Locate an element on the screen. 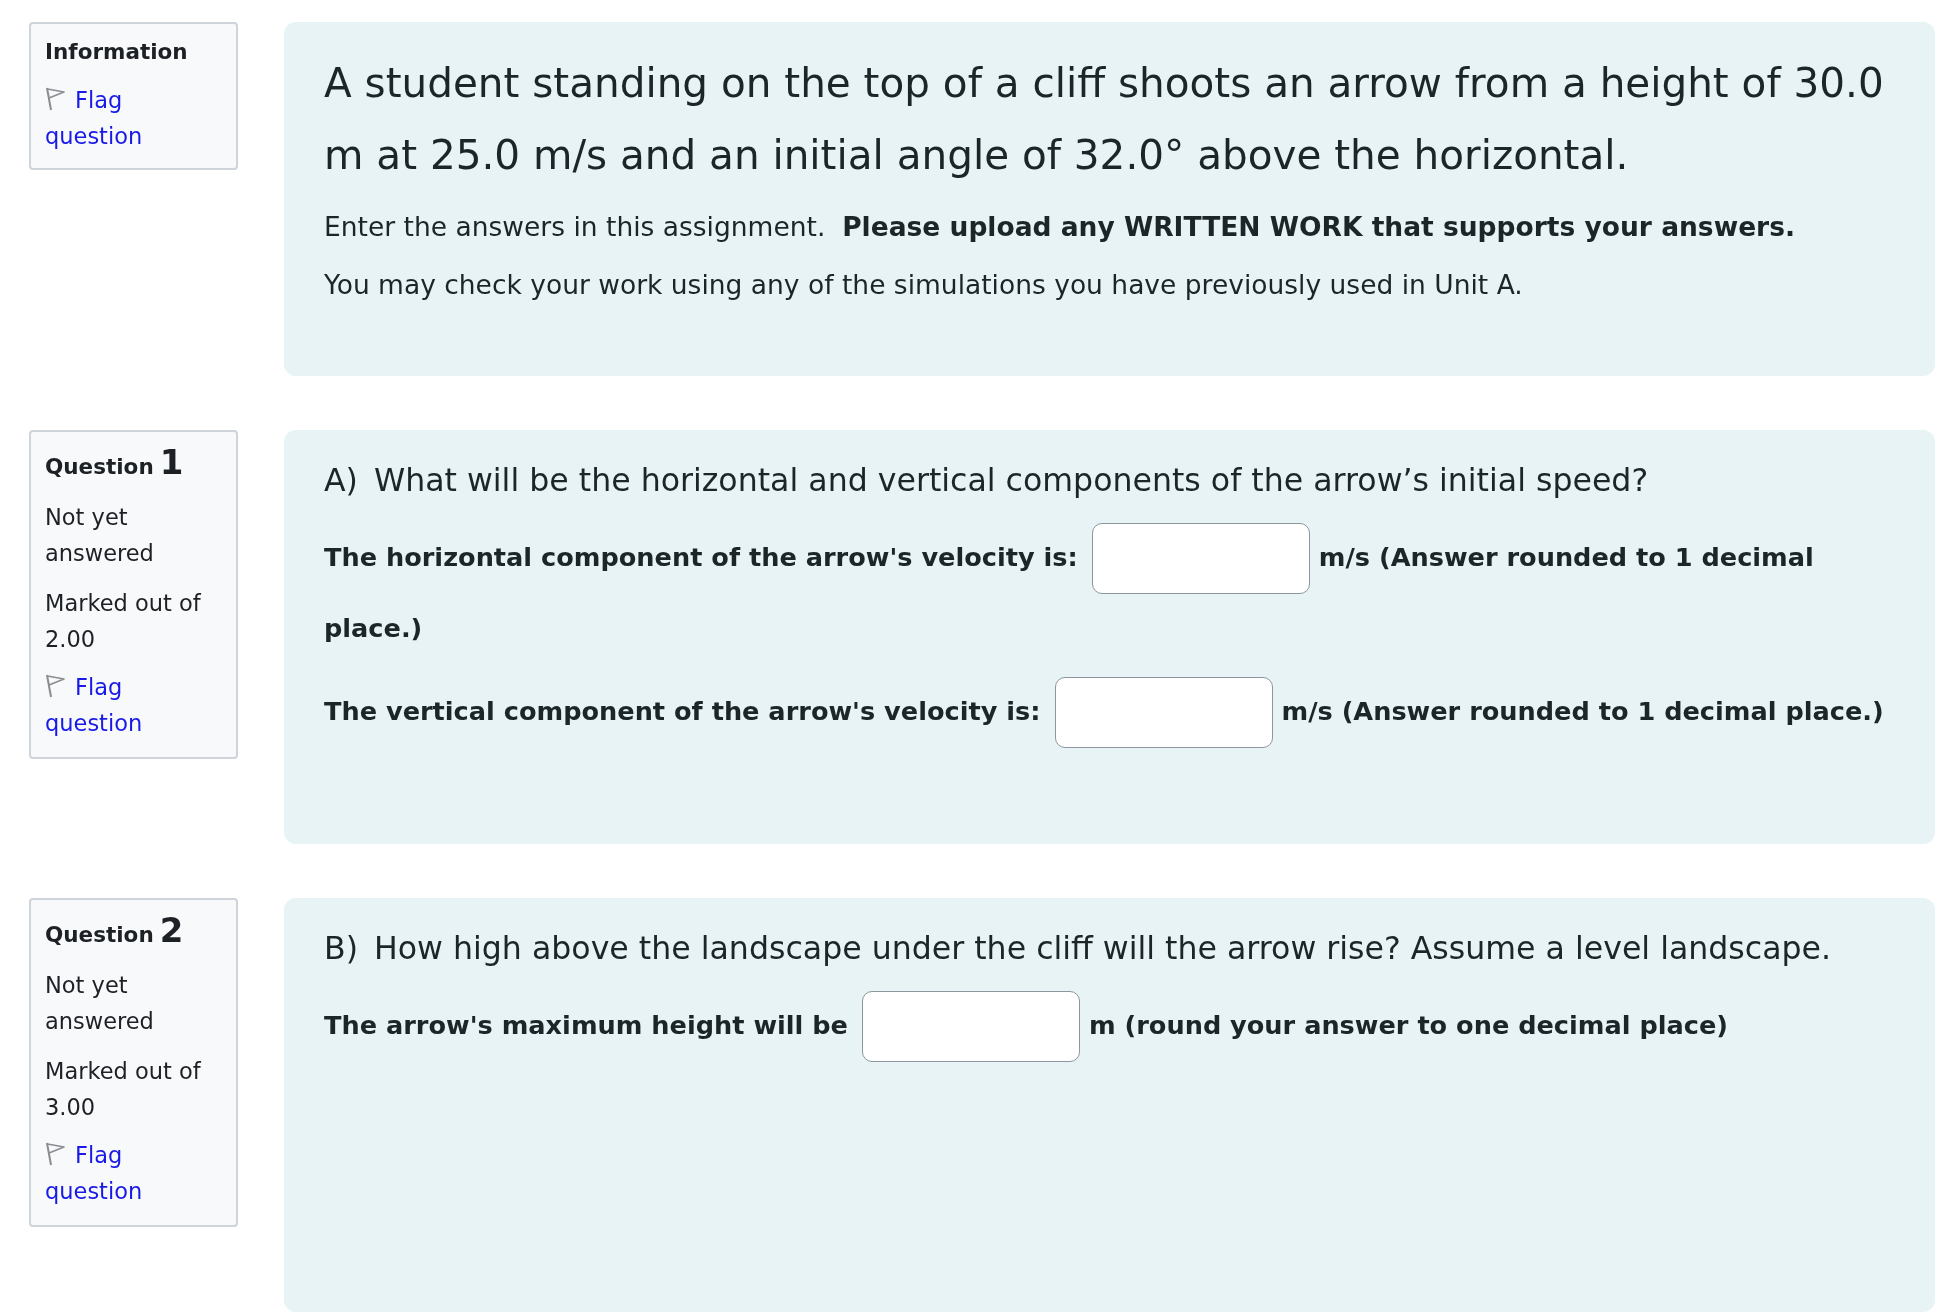 The image size is (1954, 1316). question-prompt: How high above the landscape under the cliff will the arrow rise? Assume a level landscape. is located at coordinates (1103, 948).